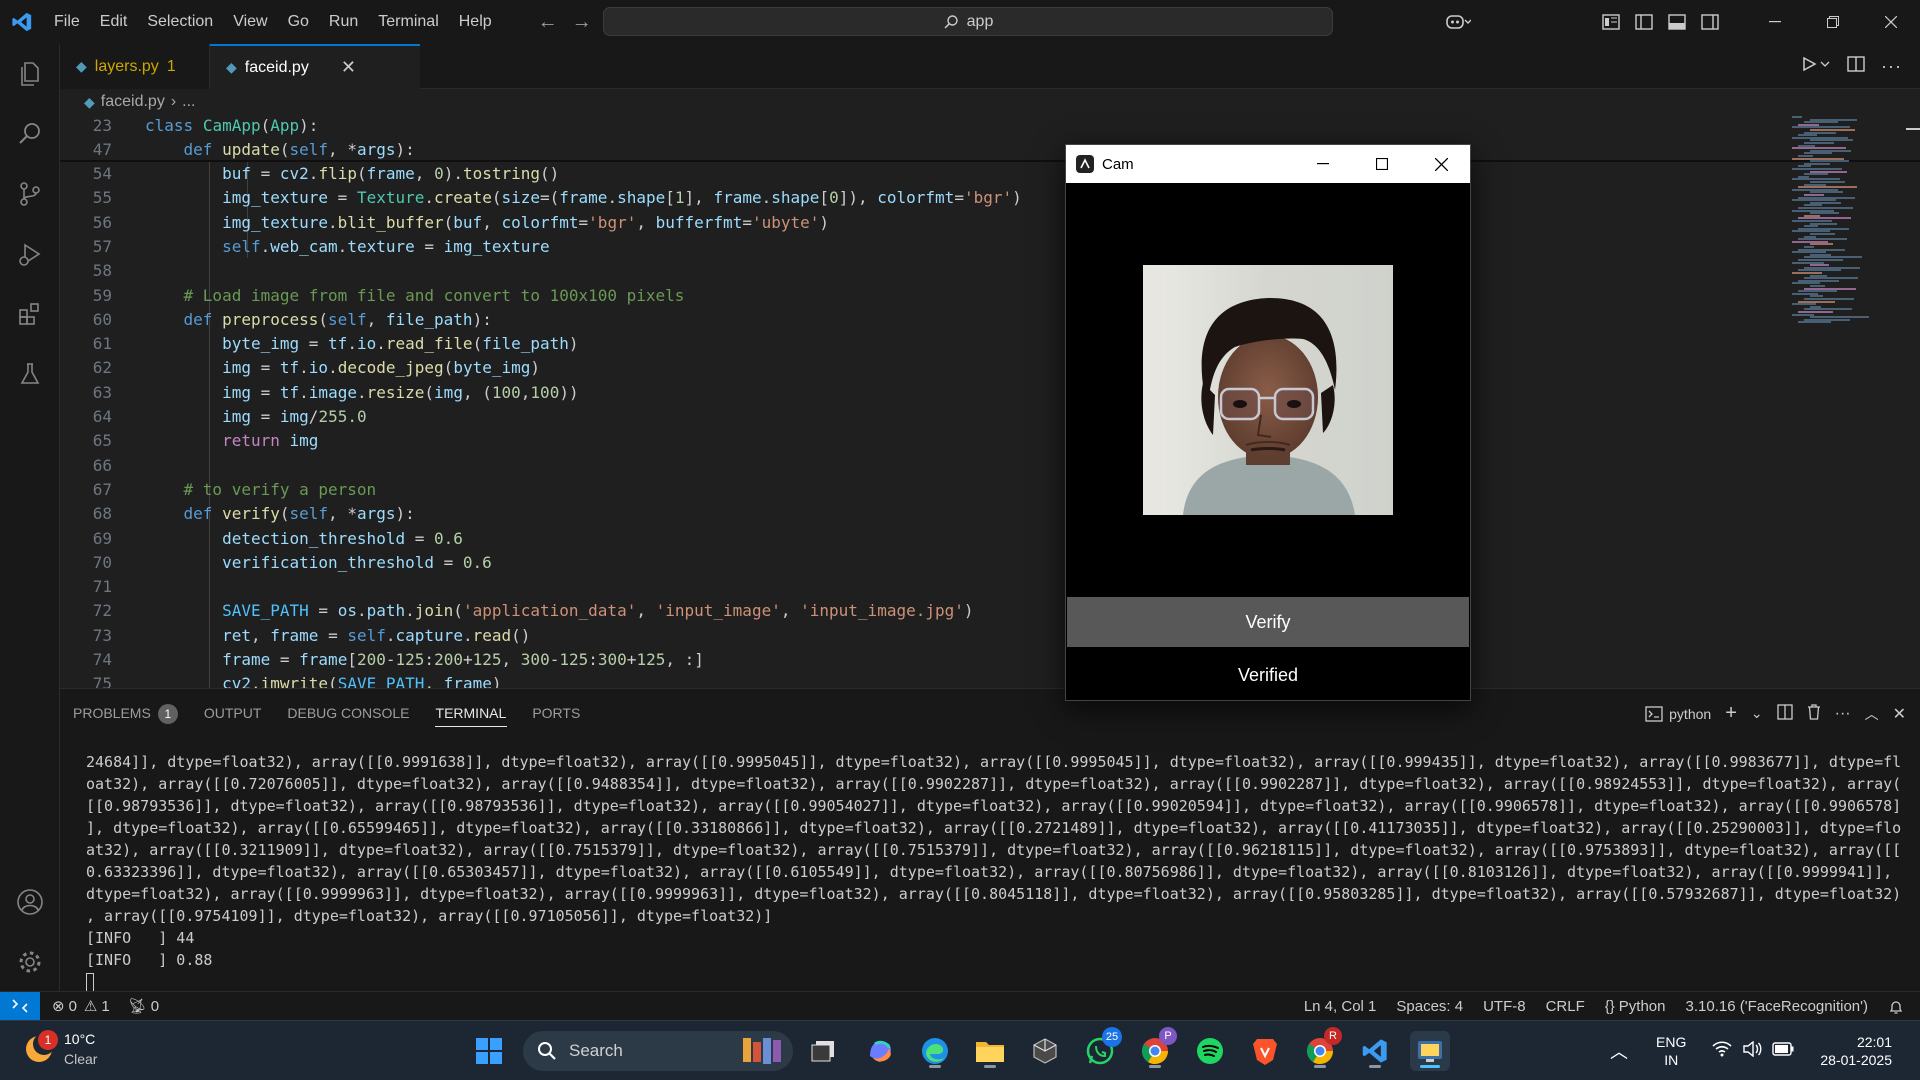 This screenshot has height=1080, width=1920. Describe the element at coordinates (1323, 164) in the screenshot. I see `cam-minimize-button` at that location.